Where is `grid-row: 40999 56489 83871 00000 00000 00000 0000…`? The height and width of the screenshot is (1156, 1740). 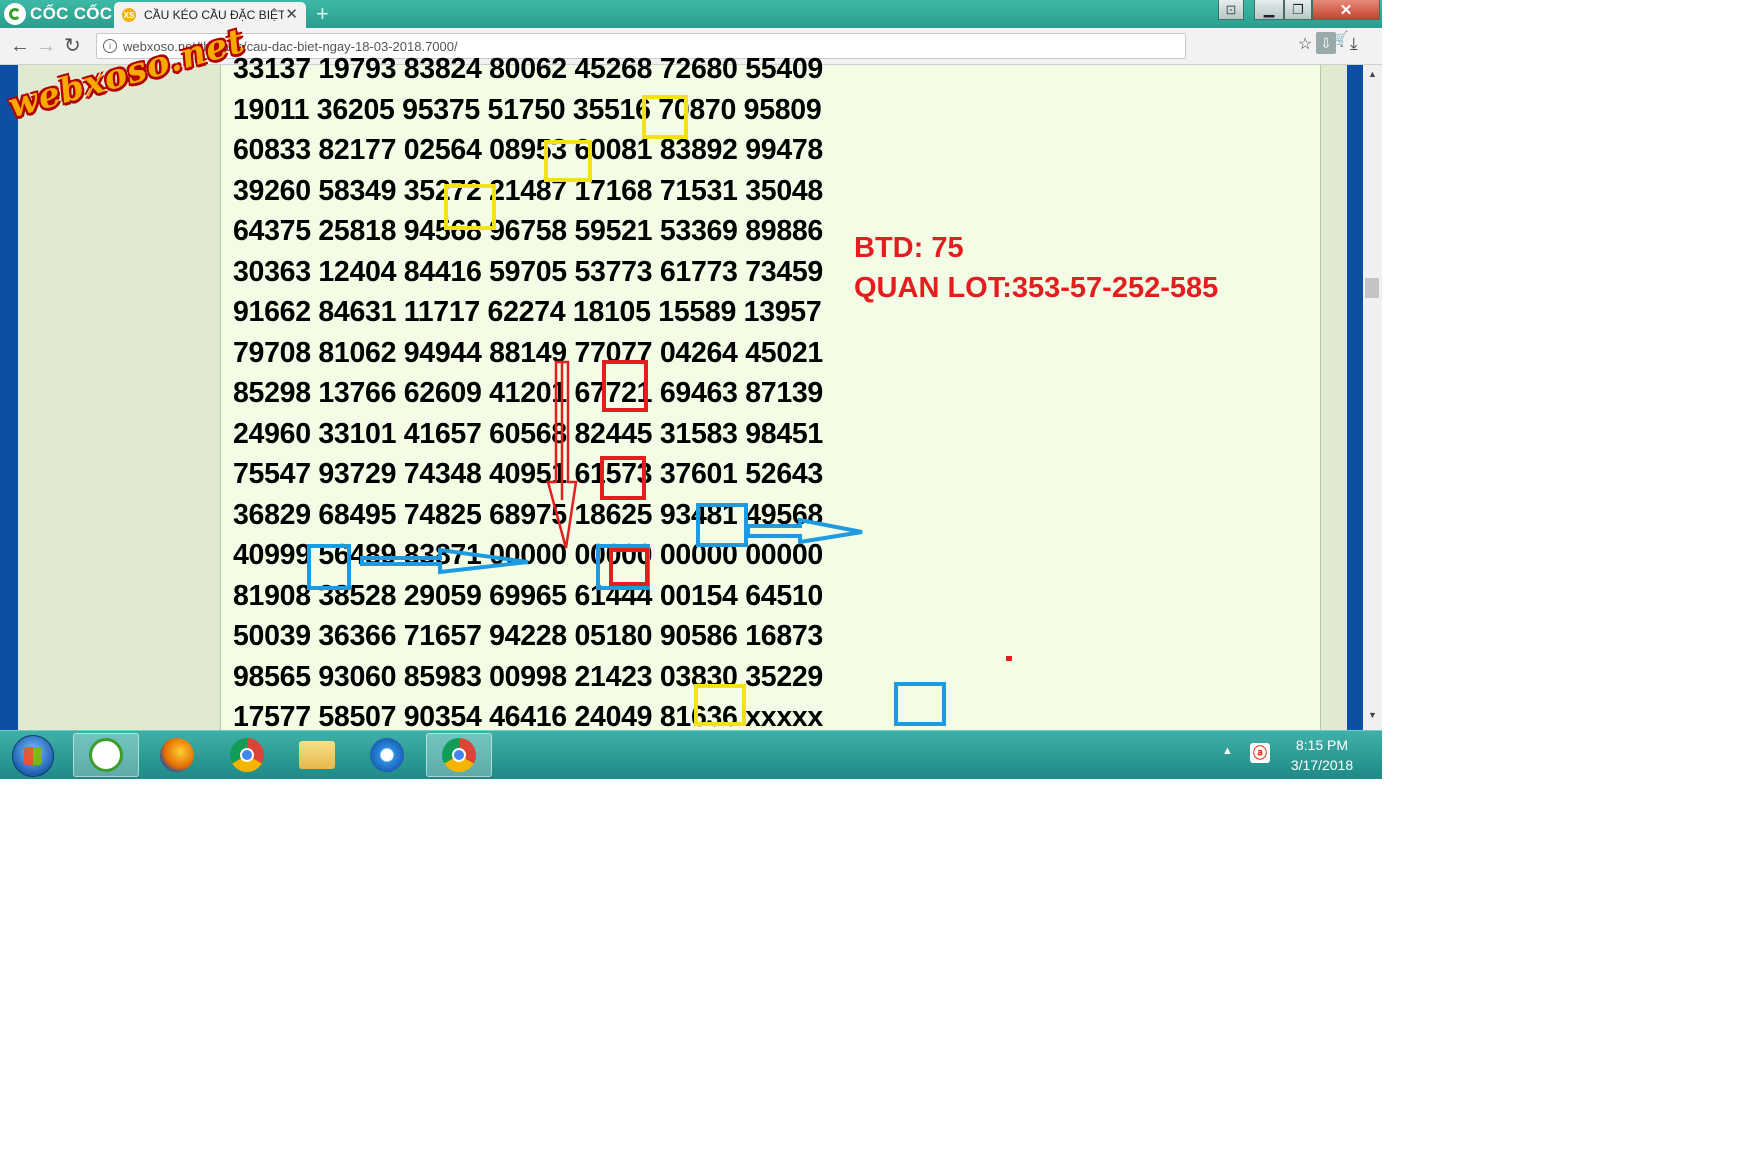
grid-row: 40999 56489 83871 00000 00000 00000 0000… is located at coordinates (528, 555).